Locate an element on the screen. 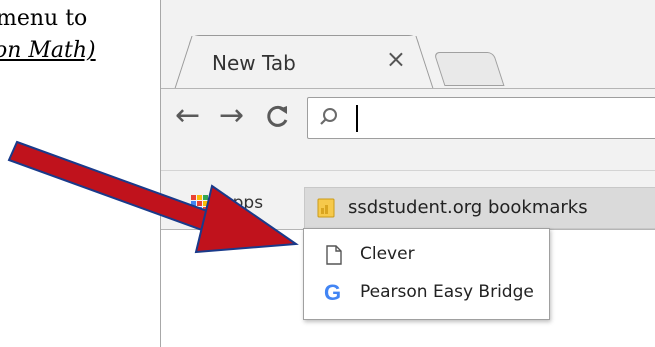  address-input is located at coordinates (500, 119).